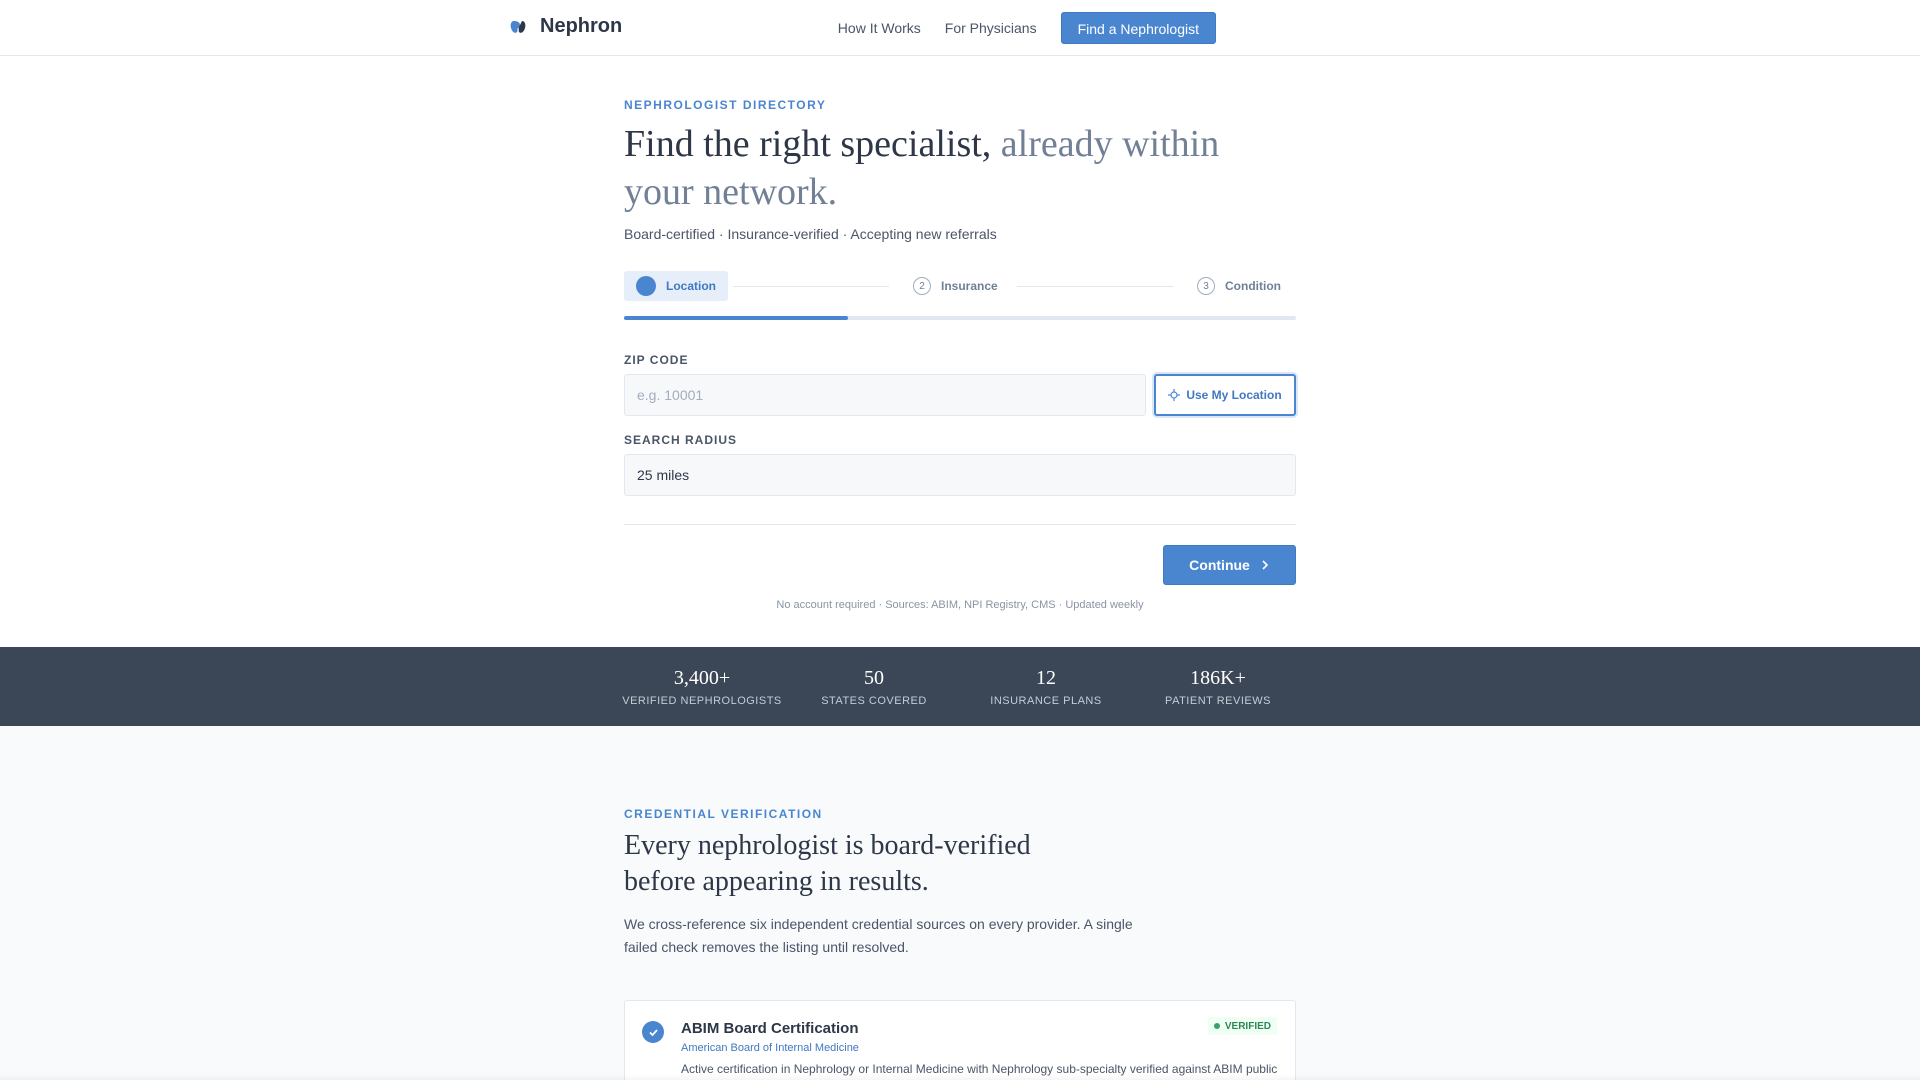 The height and width of the screenshot is (1080, 1920). What do you see at coordinates (581, 26) in the screenshot?
I see `brand-name: Nephron` at bounding box center [581, 26].